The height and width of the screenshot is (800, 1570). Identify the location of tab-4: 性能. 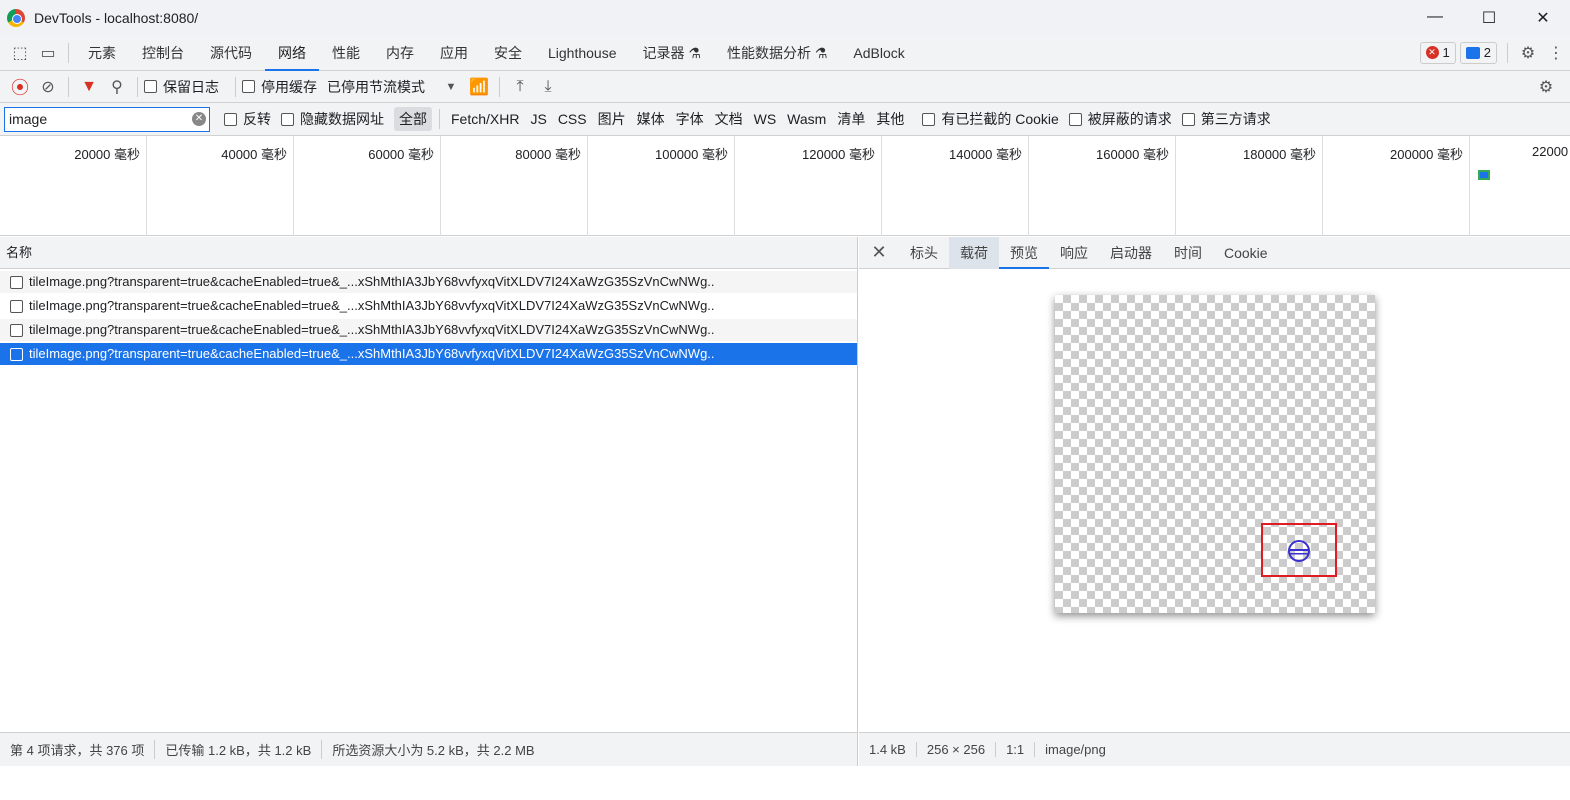
(346, 53).